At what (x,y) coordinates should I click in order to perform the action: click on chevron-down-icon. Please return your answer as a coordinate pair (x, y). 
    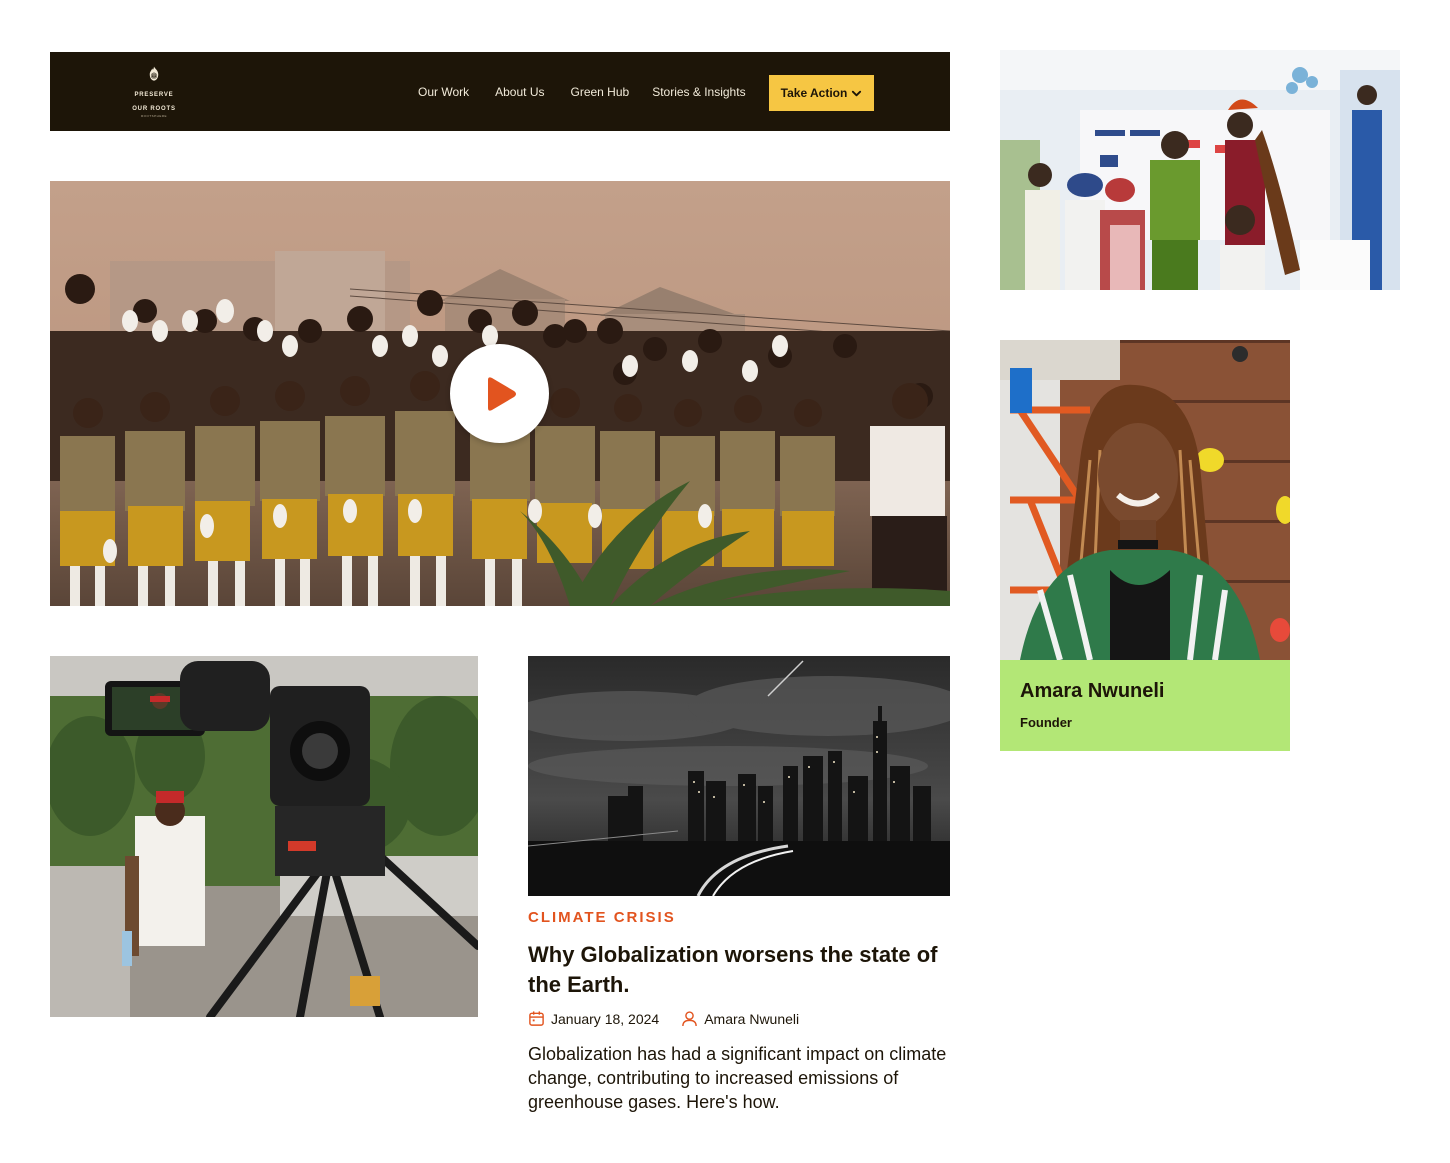
    Looking at the image, I should click on (857, 93).